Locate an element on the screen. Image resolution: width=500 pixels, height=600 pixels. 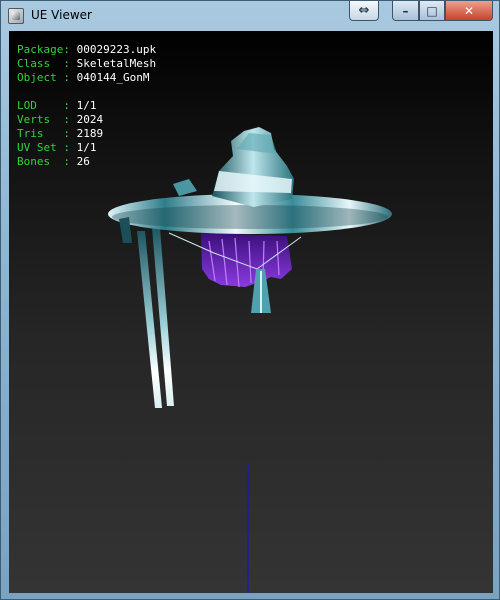
title-bar: UE Viewer ⇔ – □ ✕ is located at coordinates (250, 16).